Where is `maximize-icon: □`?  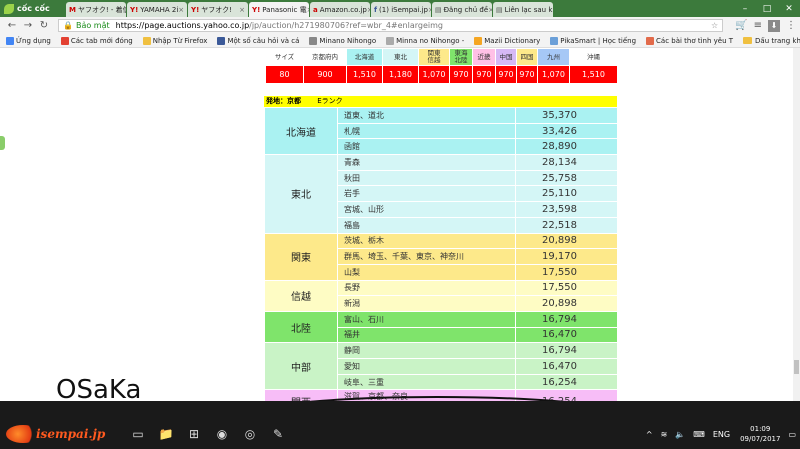 maximize-icon: □ is located at coordinates (767, 9).